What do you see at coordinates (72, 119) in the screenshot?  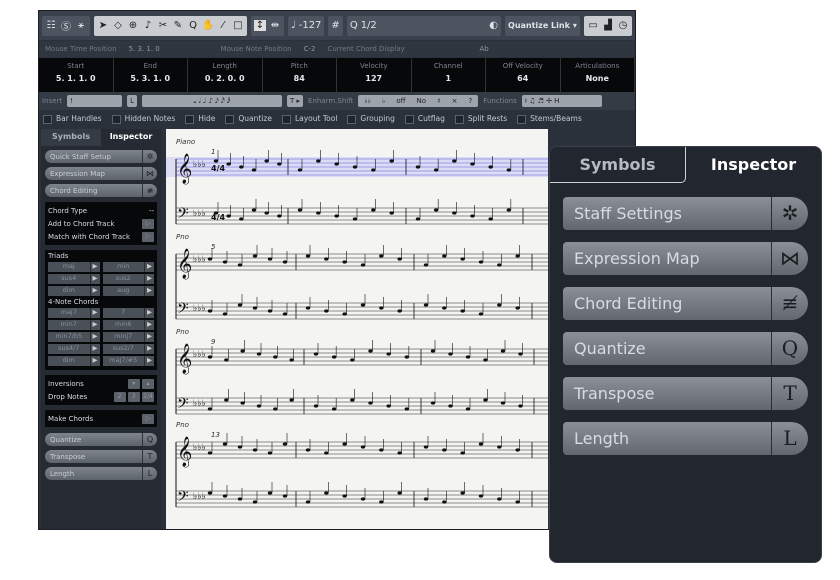 I see `checkbox-bar-handles: Bar Handles` at bounding box center [72, 119].